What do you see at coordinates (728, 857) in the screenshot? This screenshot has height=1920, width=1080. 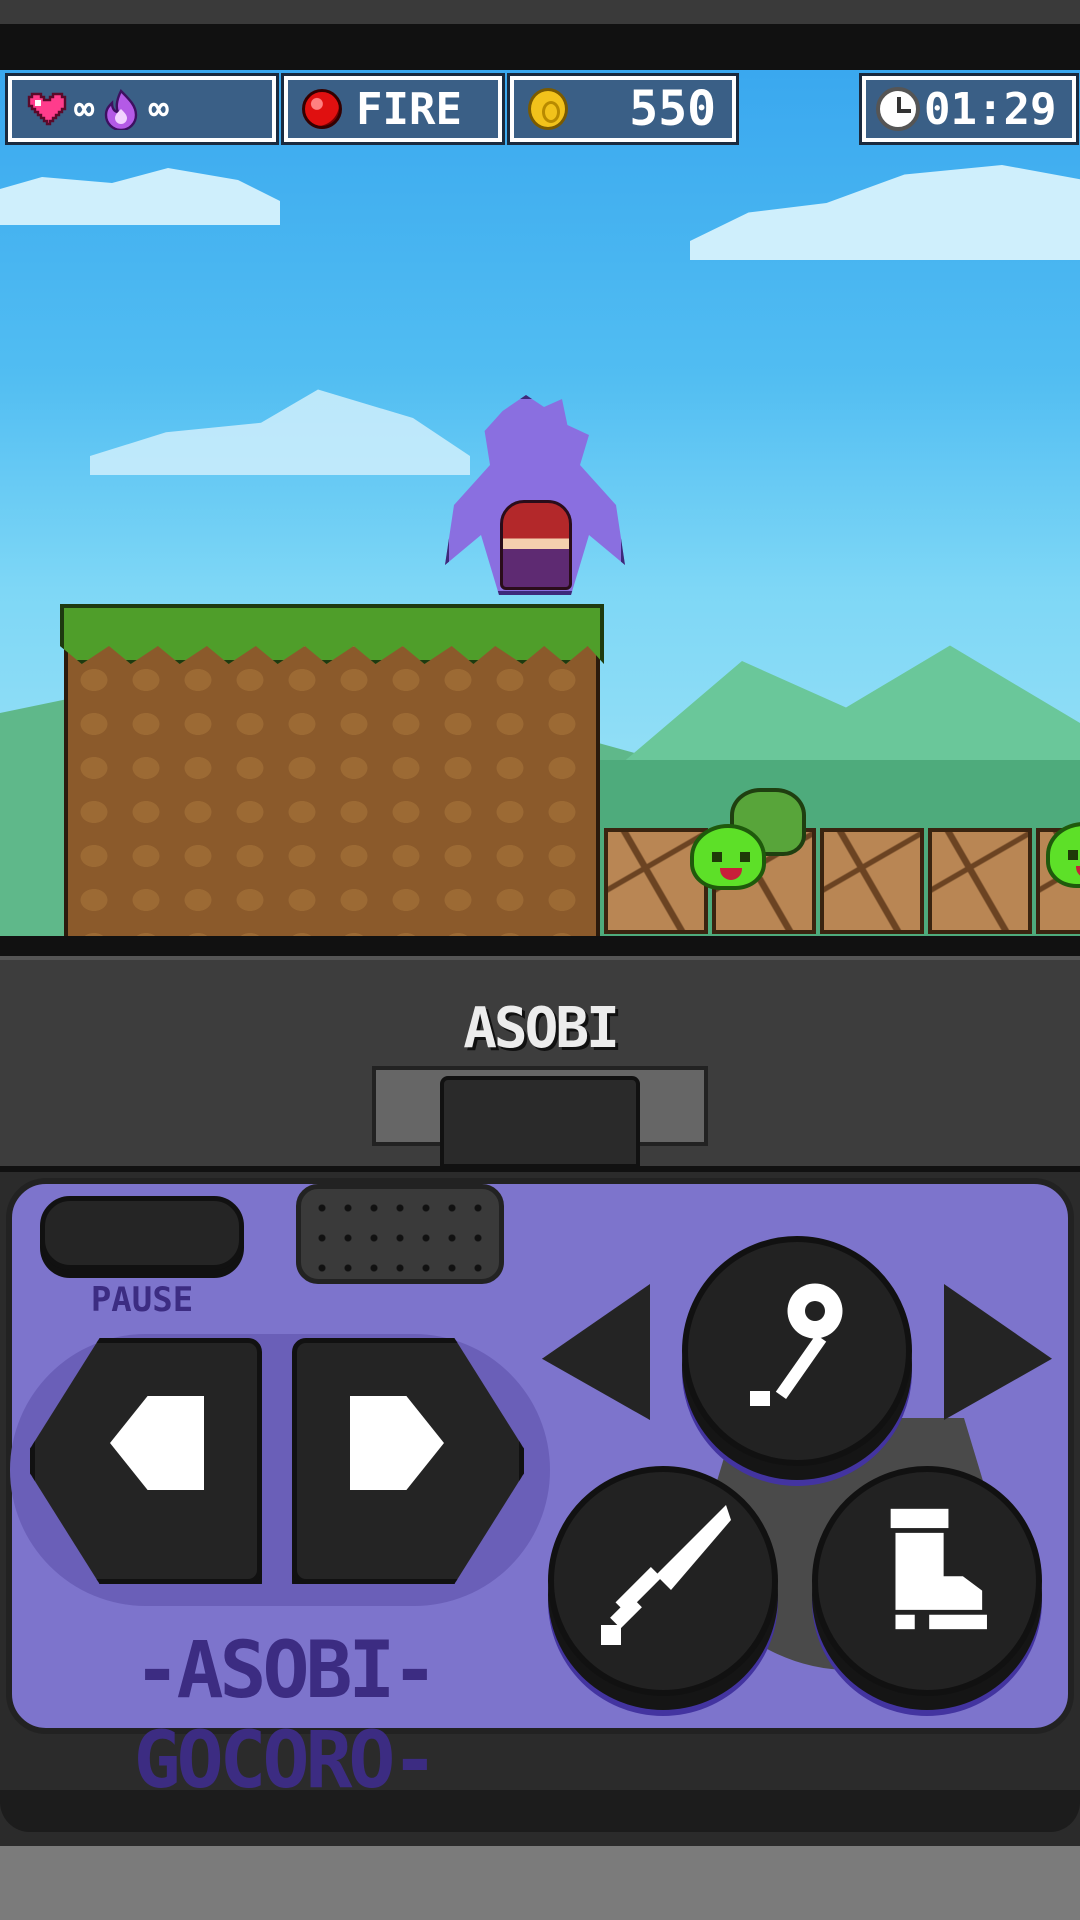 I see `green-slime-enemy` at bounding box center [728, 857].